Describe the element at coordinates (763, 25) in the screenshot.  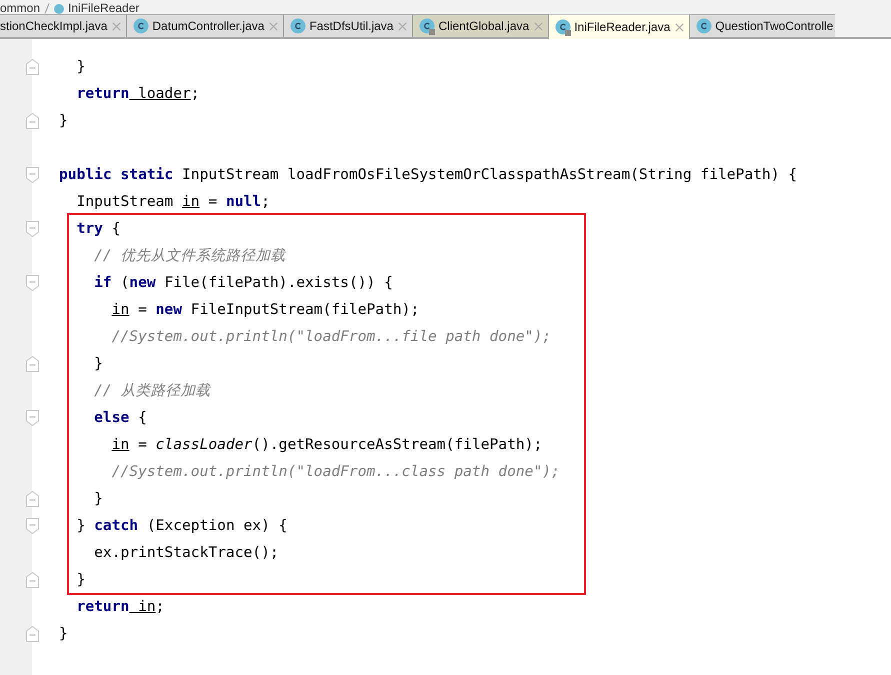
I see `editor-tab: QuestionTwoControlle` at that location.